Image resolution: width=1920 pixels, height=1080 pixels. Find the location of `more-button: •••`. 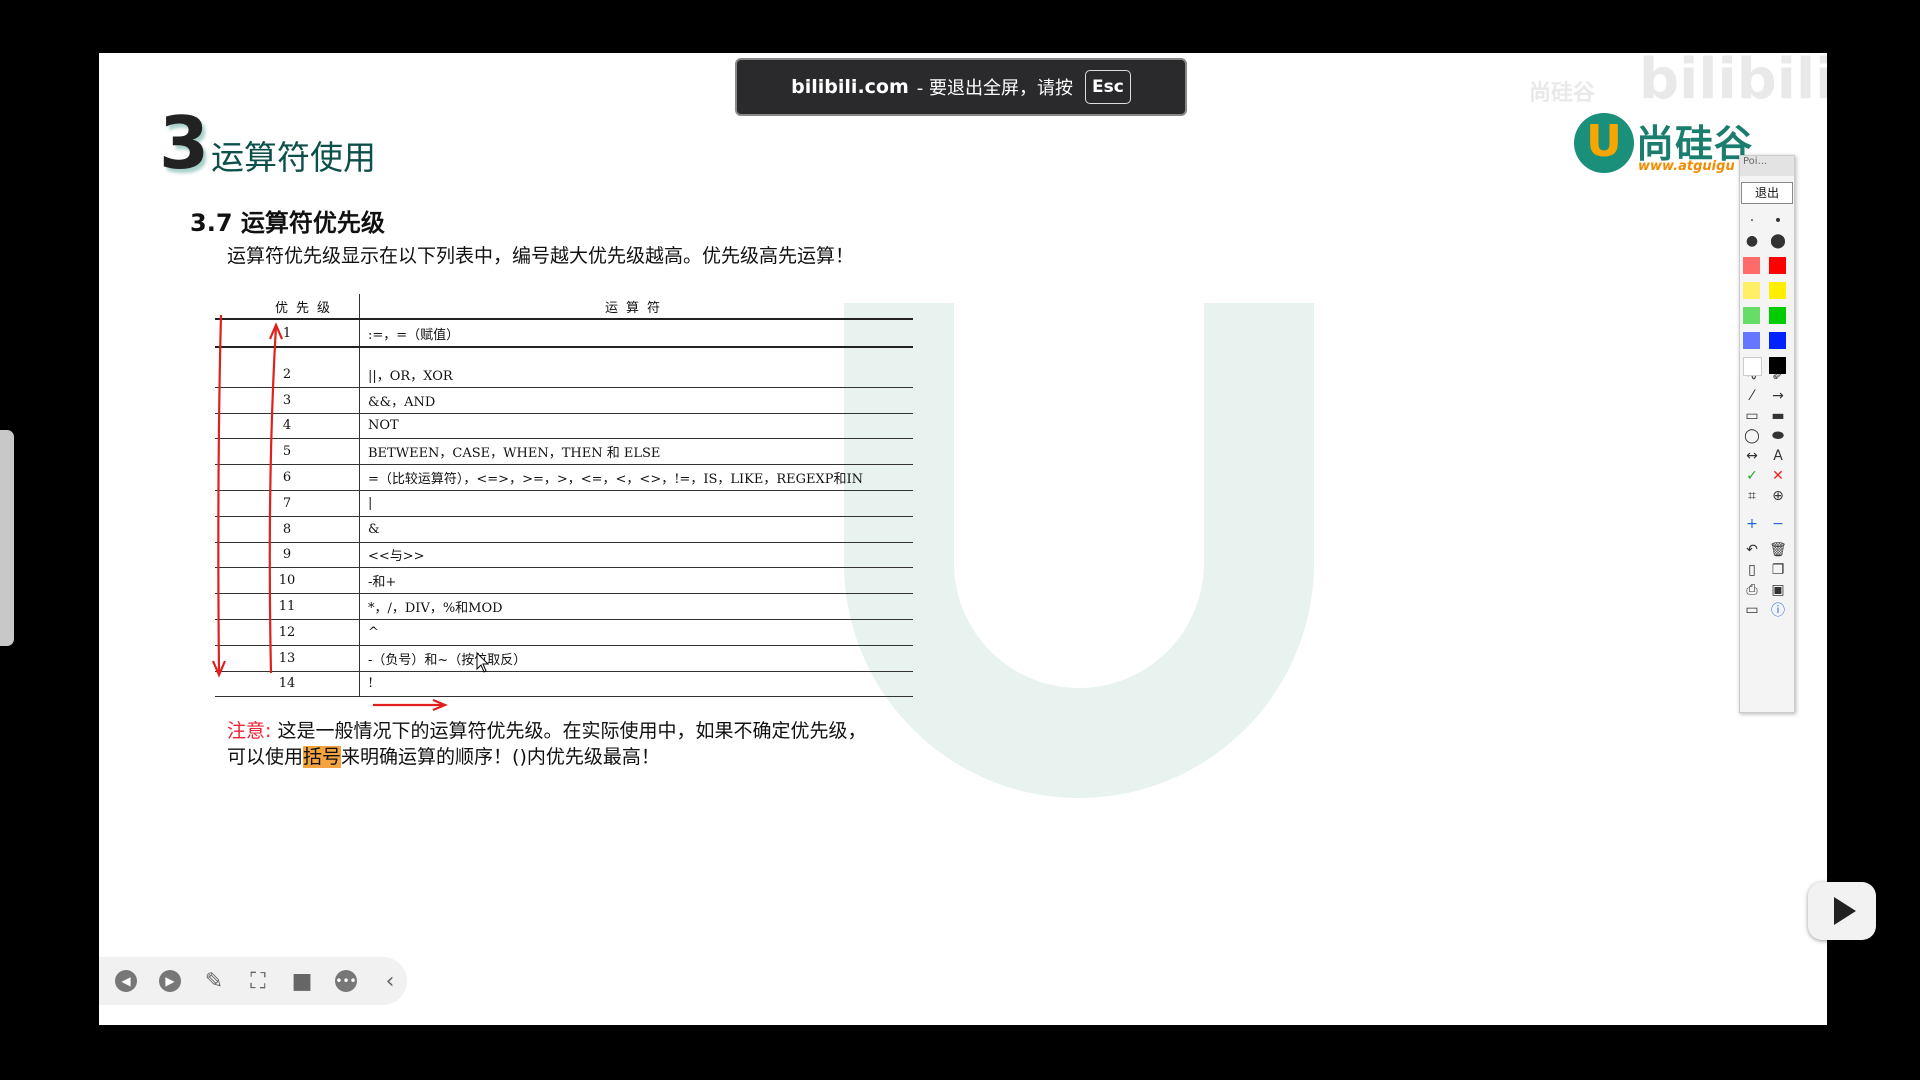

more-button: ••• is located at coordinates (346, 981).